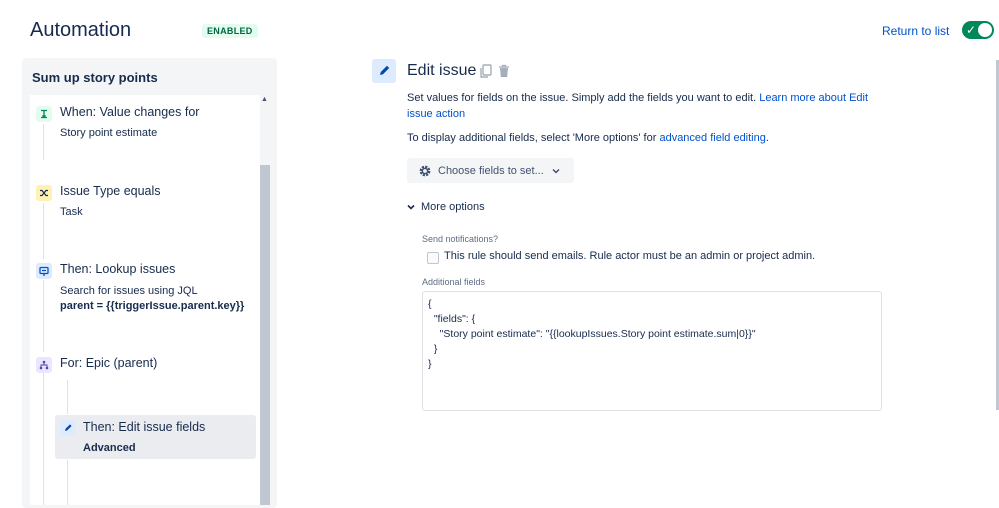  Describe the element at coordinates (44, 193) in the screenshot. I see `condition-icon` at that location.